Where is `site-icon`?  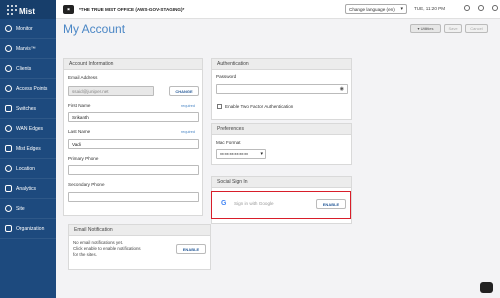 site-icon is located at coordinates (8, 208).